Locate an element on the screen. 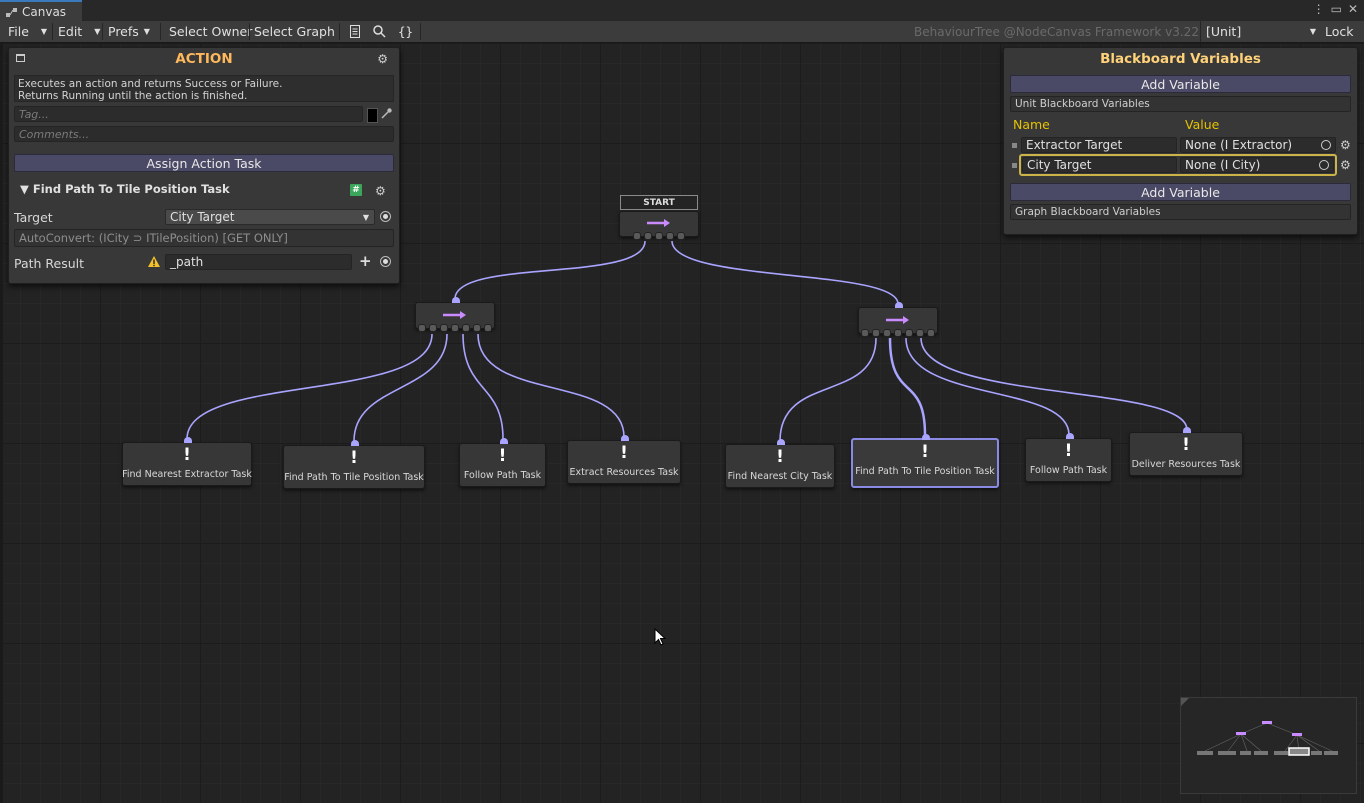  action-node: ! Deliver Resources Task is located at coordinates (1186, 451).